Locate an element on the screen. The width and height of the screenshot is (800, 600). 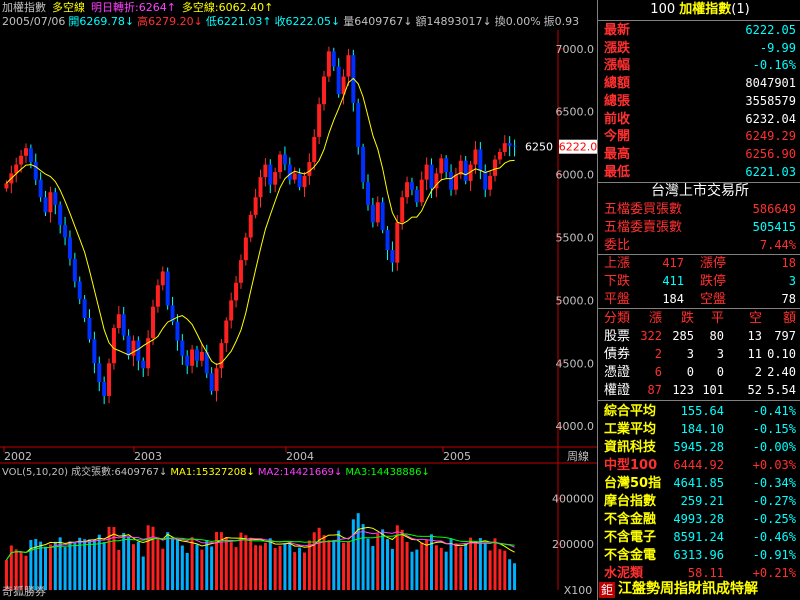
category-cell: 2 is located at coordinates (758, 372).